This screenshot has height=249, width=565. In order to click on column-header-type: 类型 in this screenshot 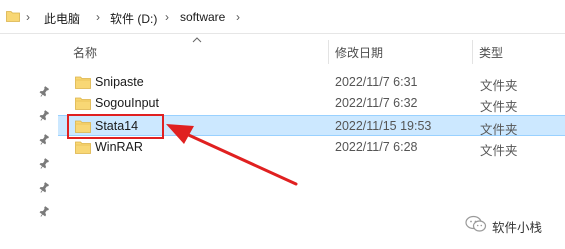, I will do `click(491, 52)`.